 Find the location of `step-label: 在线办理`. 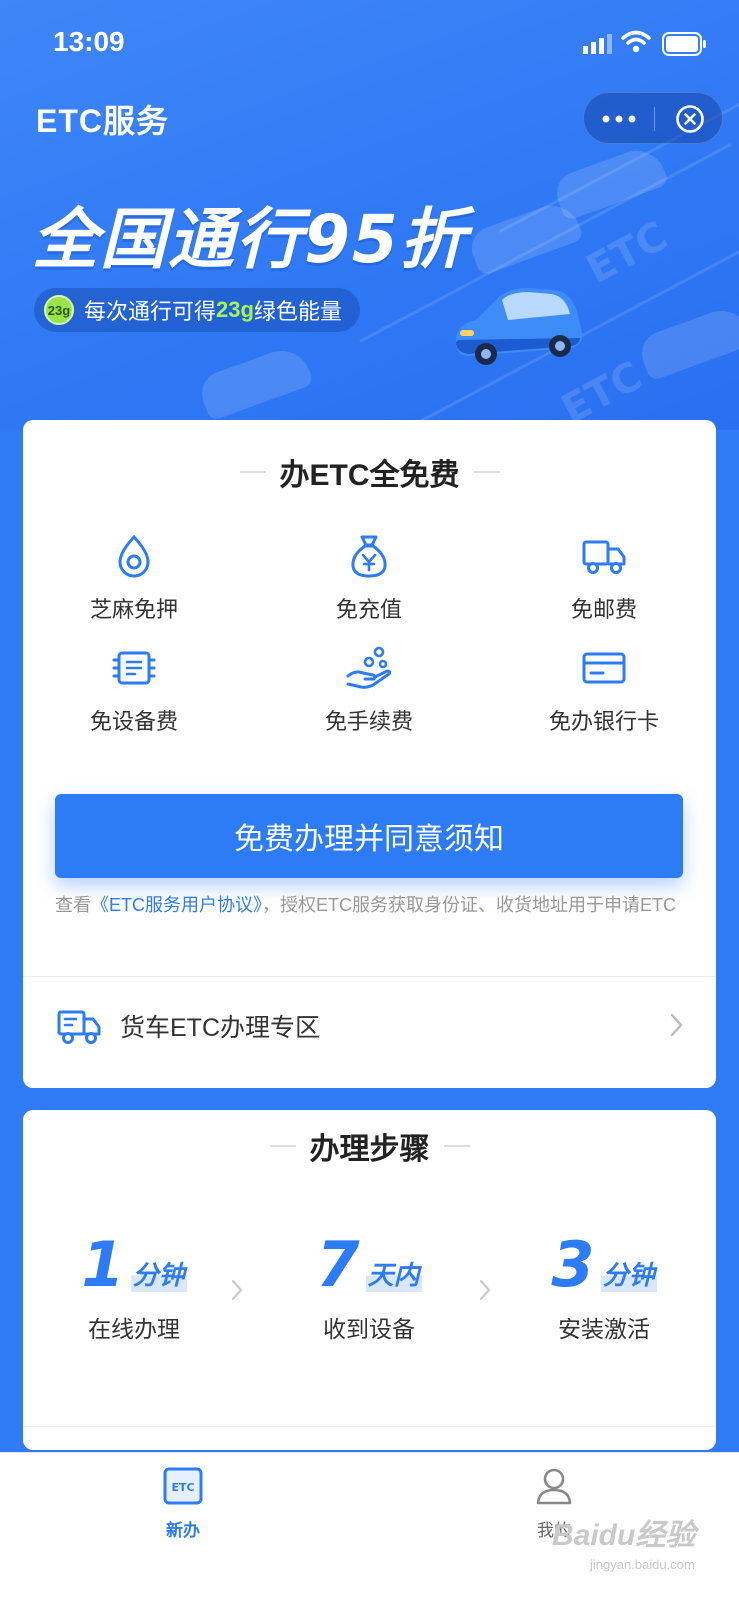

step-label: 在线办理 is located at coordinates (134, 1329).